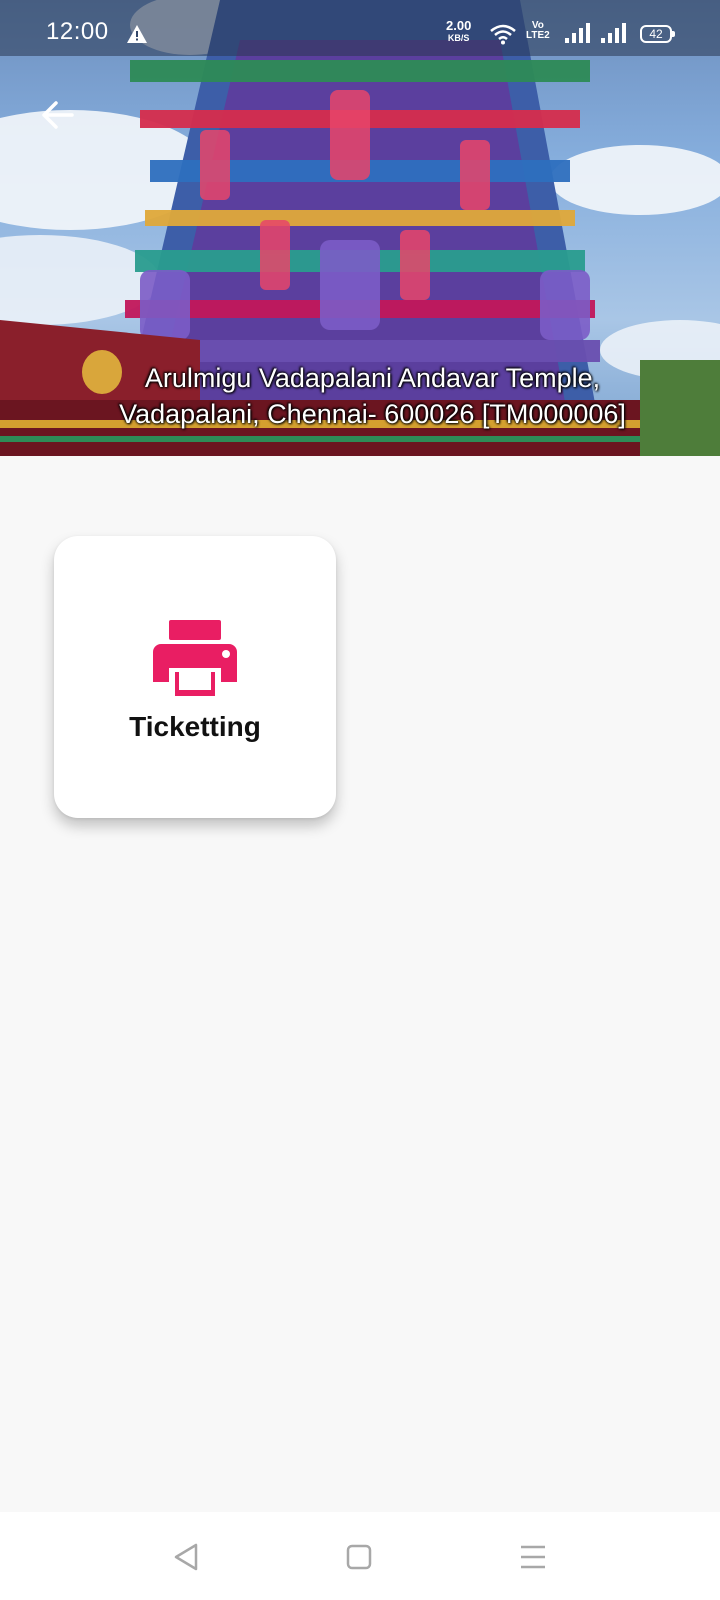 The height and width of the screenshot is (1600, 720). Describe the element at coordinates (503, 36) in the screenshot. I see `wifi-icon` at that location.